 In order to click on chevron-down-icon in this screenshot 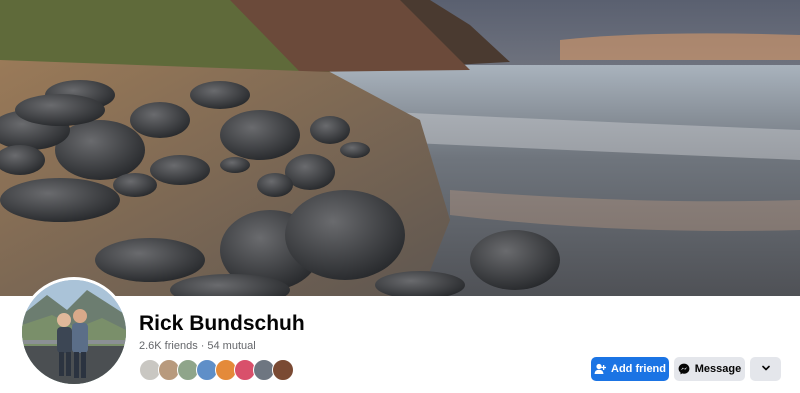, I will do `click(766, 369)`.